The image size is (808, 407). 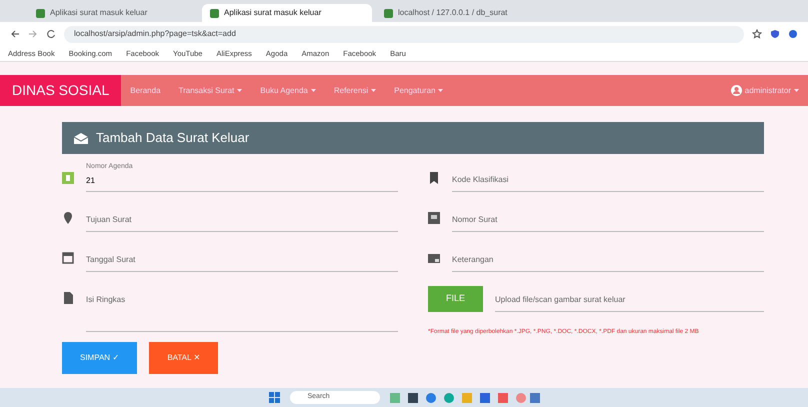 I want to click on address-bar: localhost/arsip/admin.php?page=tsk&act=add, so click(x=404, y=34).